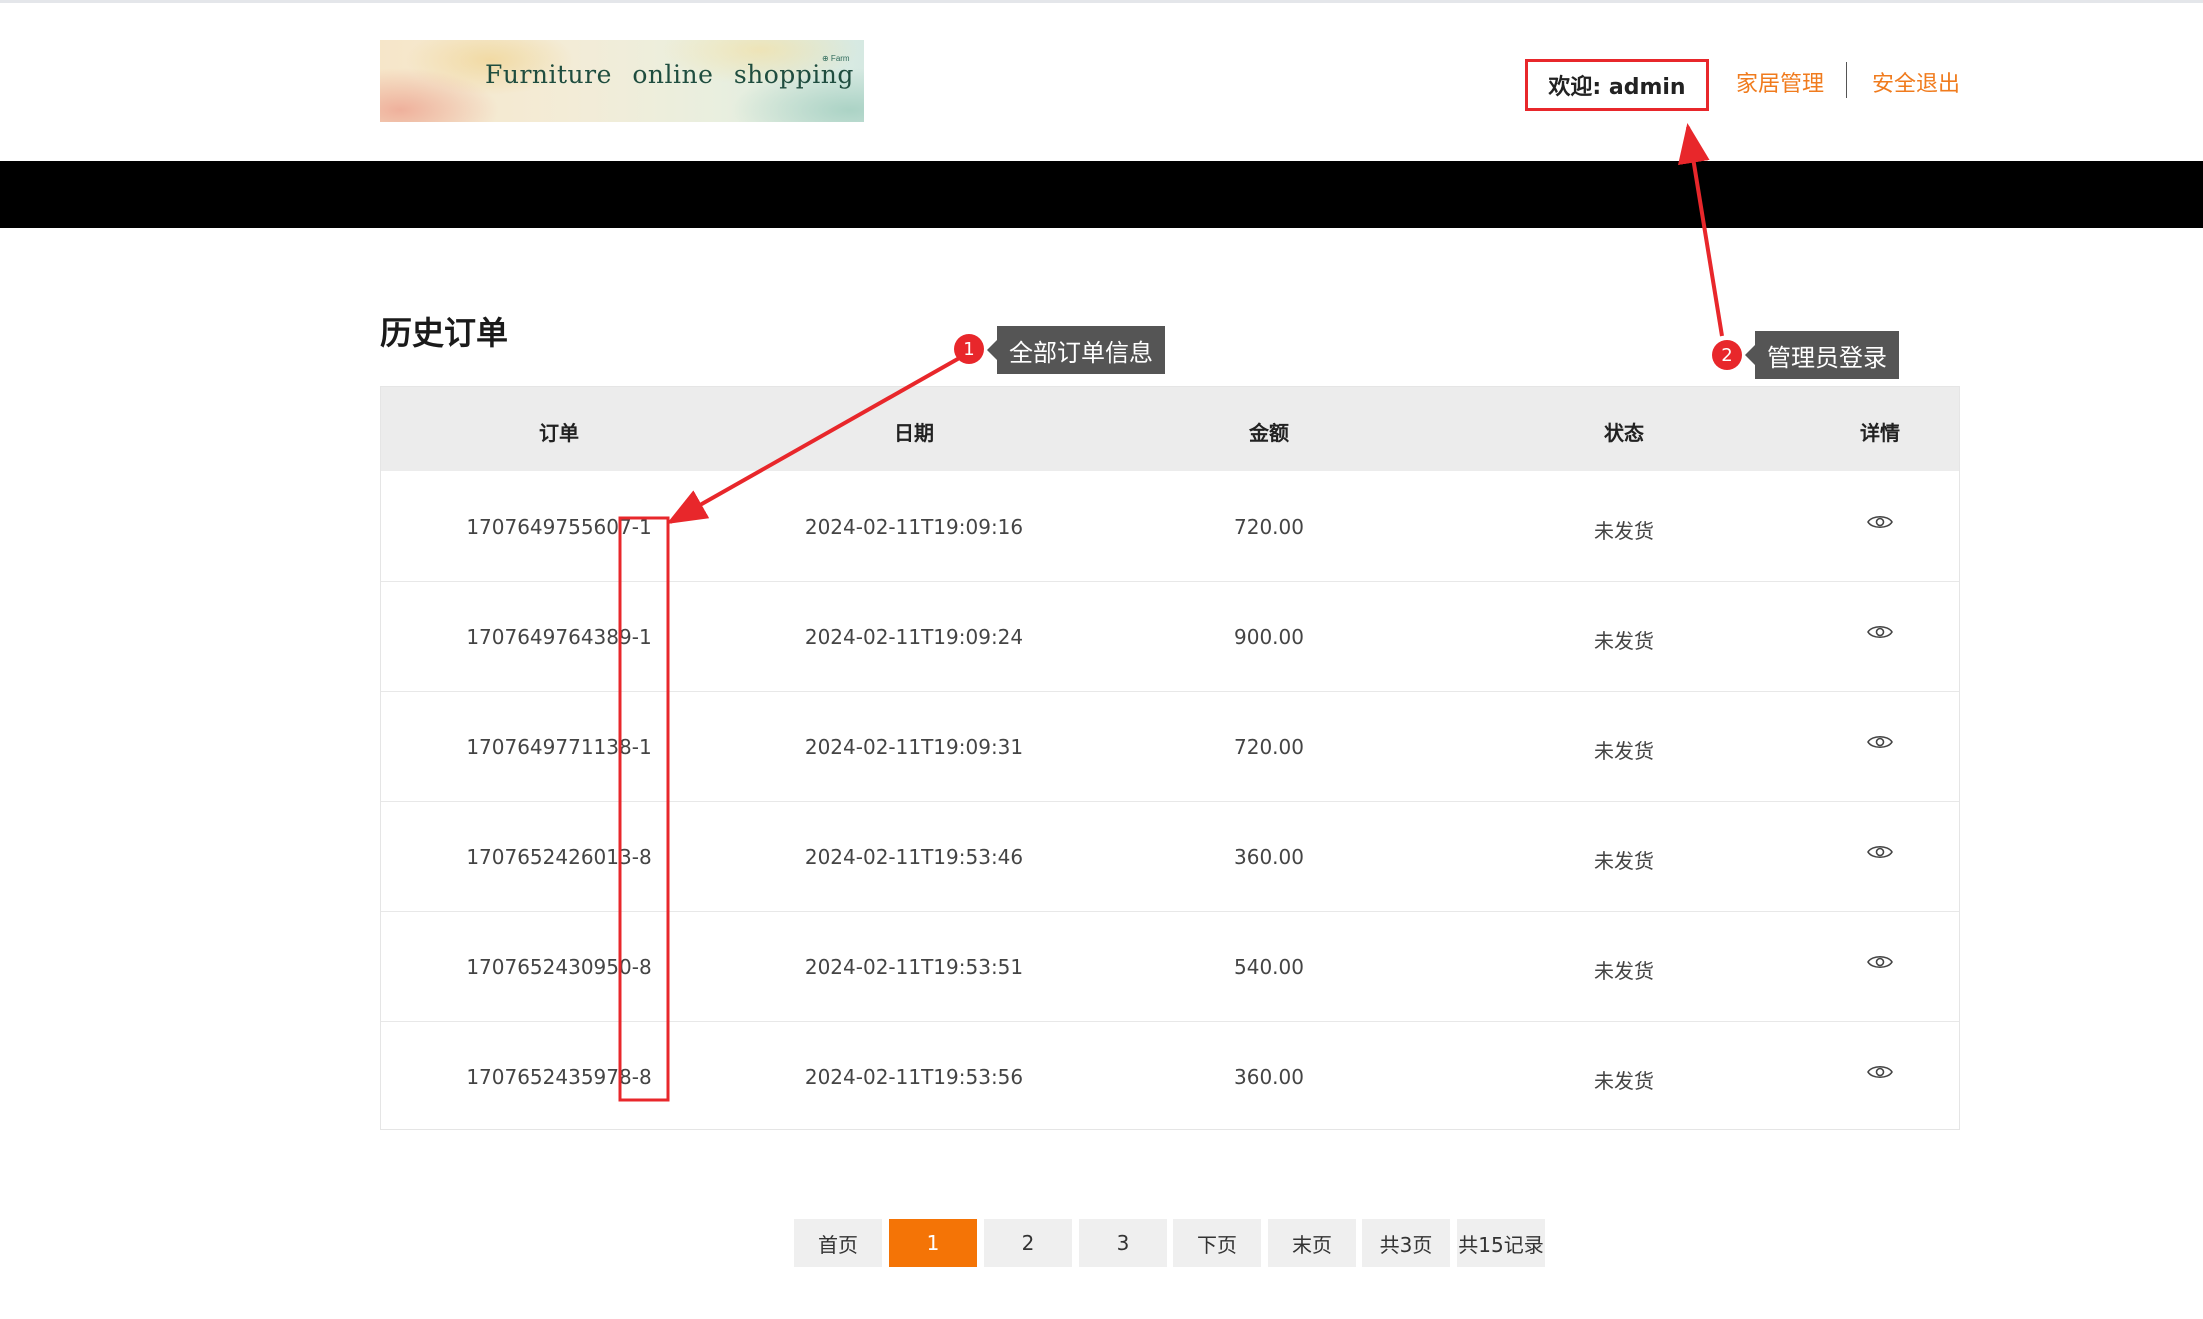 Image resolution: width=2203 pixels, height=1319 pixels. Describe the element at coordinates (969, 349) in the screenshot. I see `annotation-badge-1: 1` at that location.